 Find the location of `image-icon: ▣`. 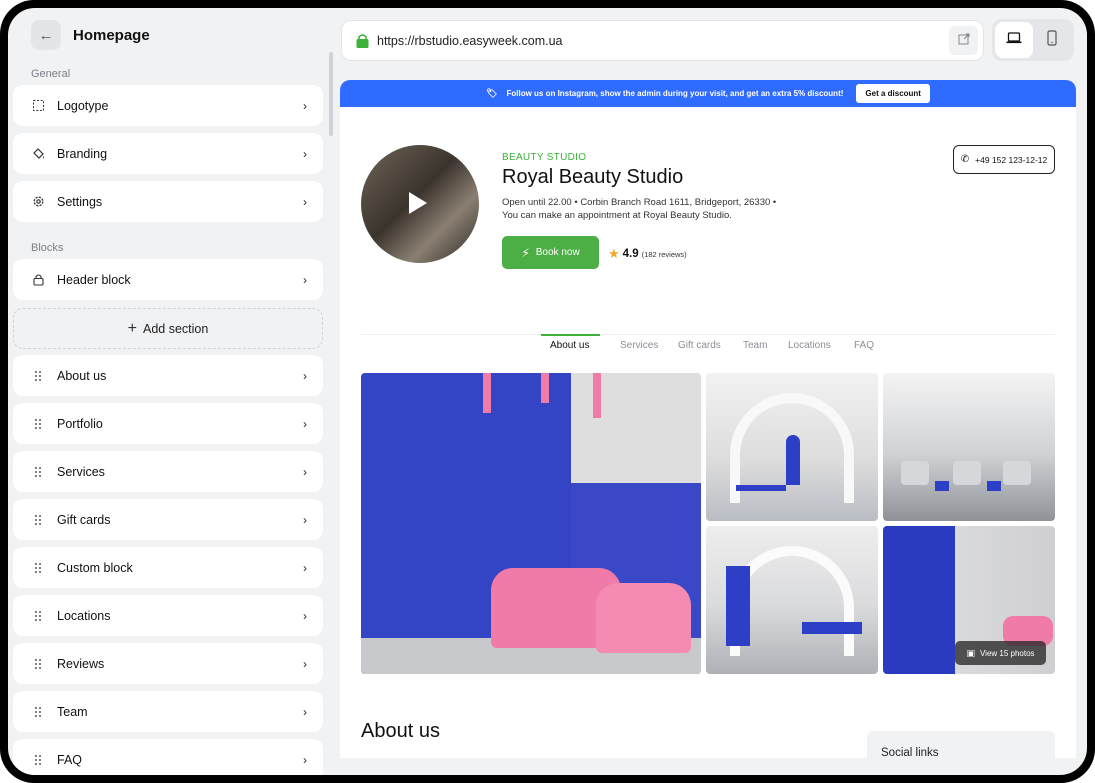

image-icon: ▣ is located at coordinates (970, 653).